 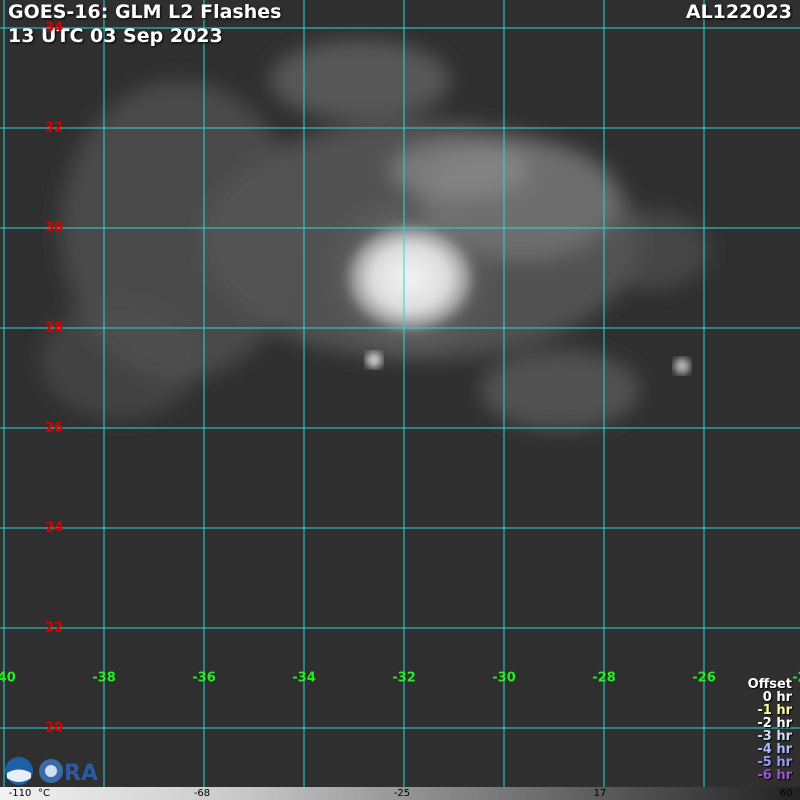 What do you see at coordinates (54, 228) in the screenshot?
I see `latitude-label: 30` at bounding box center [54, 228].